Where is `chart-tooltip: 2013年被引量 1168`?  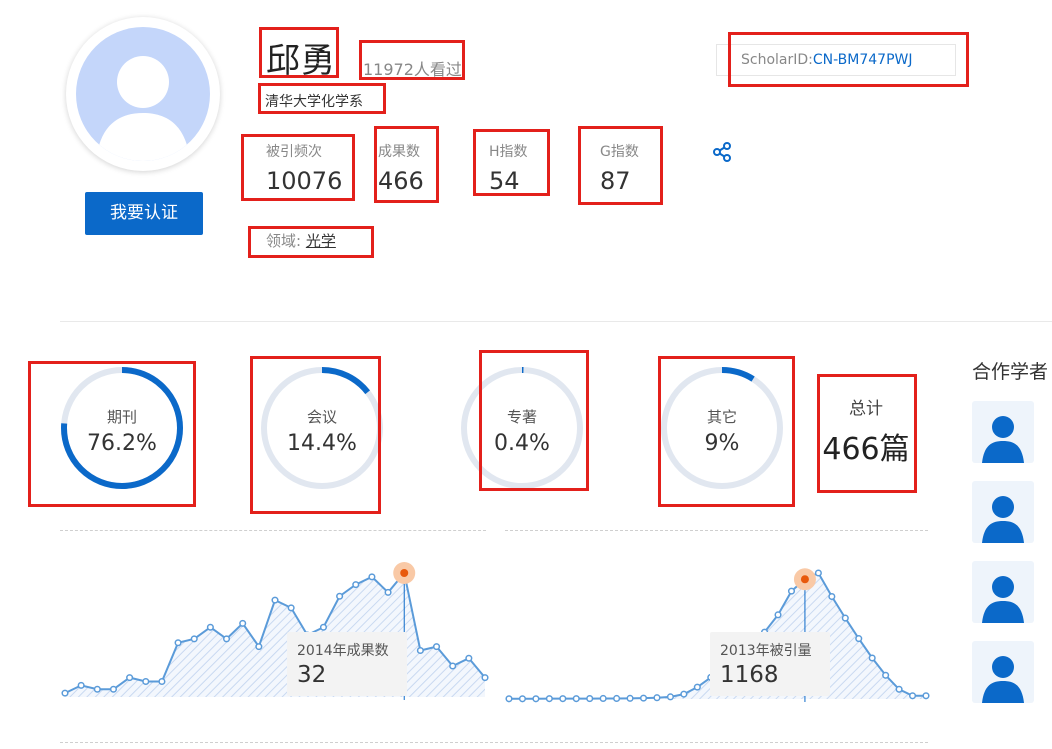
chart-tooltip: 2013年被引量 1168 is located at coordinates (770, 664).